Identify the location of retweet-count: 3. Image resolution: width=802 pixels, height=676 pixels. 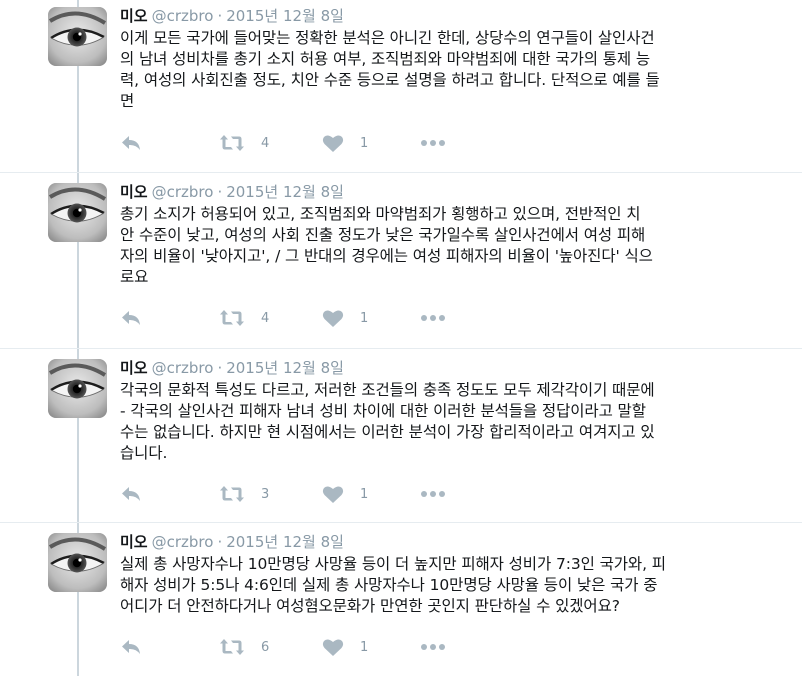
(265, 494).